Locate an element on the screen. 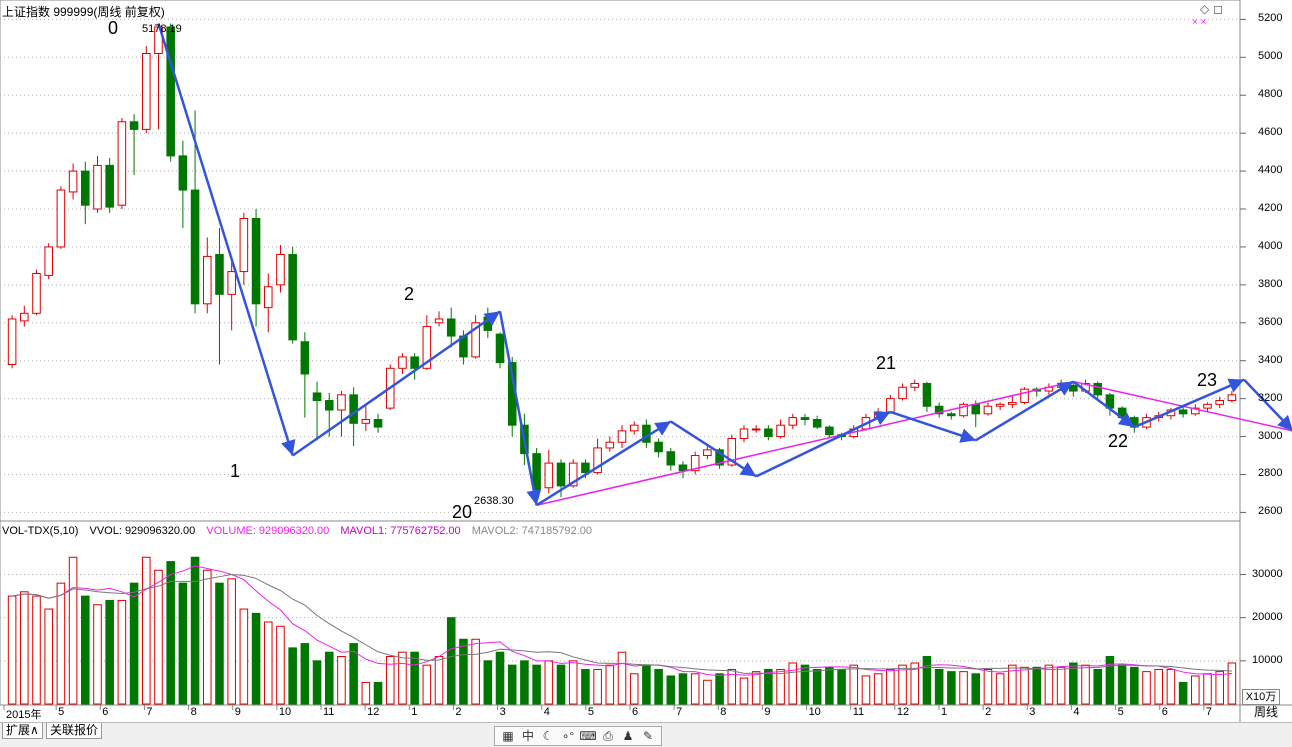 Image resolution: width=1292 pixels, height=747 pixels. restore-icon: ◻ is located at coordinates (1220, 9).